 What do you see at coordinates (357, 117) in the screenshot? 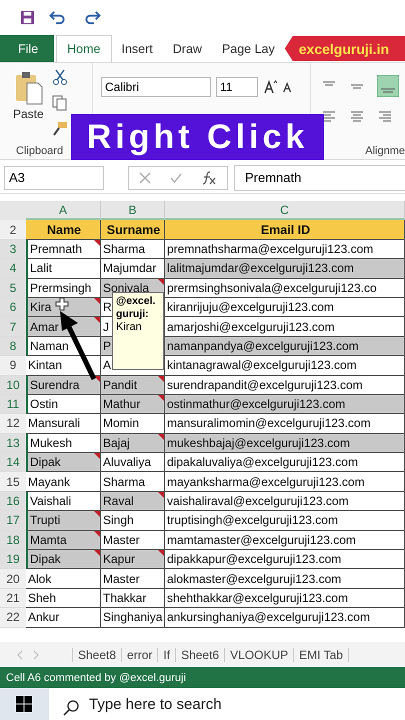
I see `align-center-icon` at bounding box center [357, 117].